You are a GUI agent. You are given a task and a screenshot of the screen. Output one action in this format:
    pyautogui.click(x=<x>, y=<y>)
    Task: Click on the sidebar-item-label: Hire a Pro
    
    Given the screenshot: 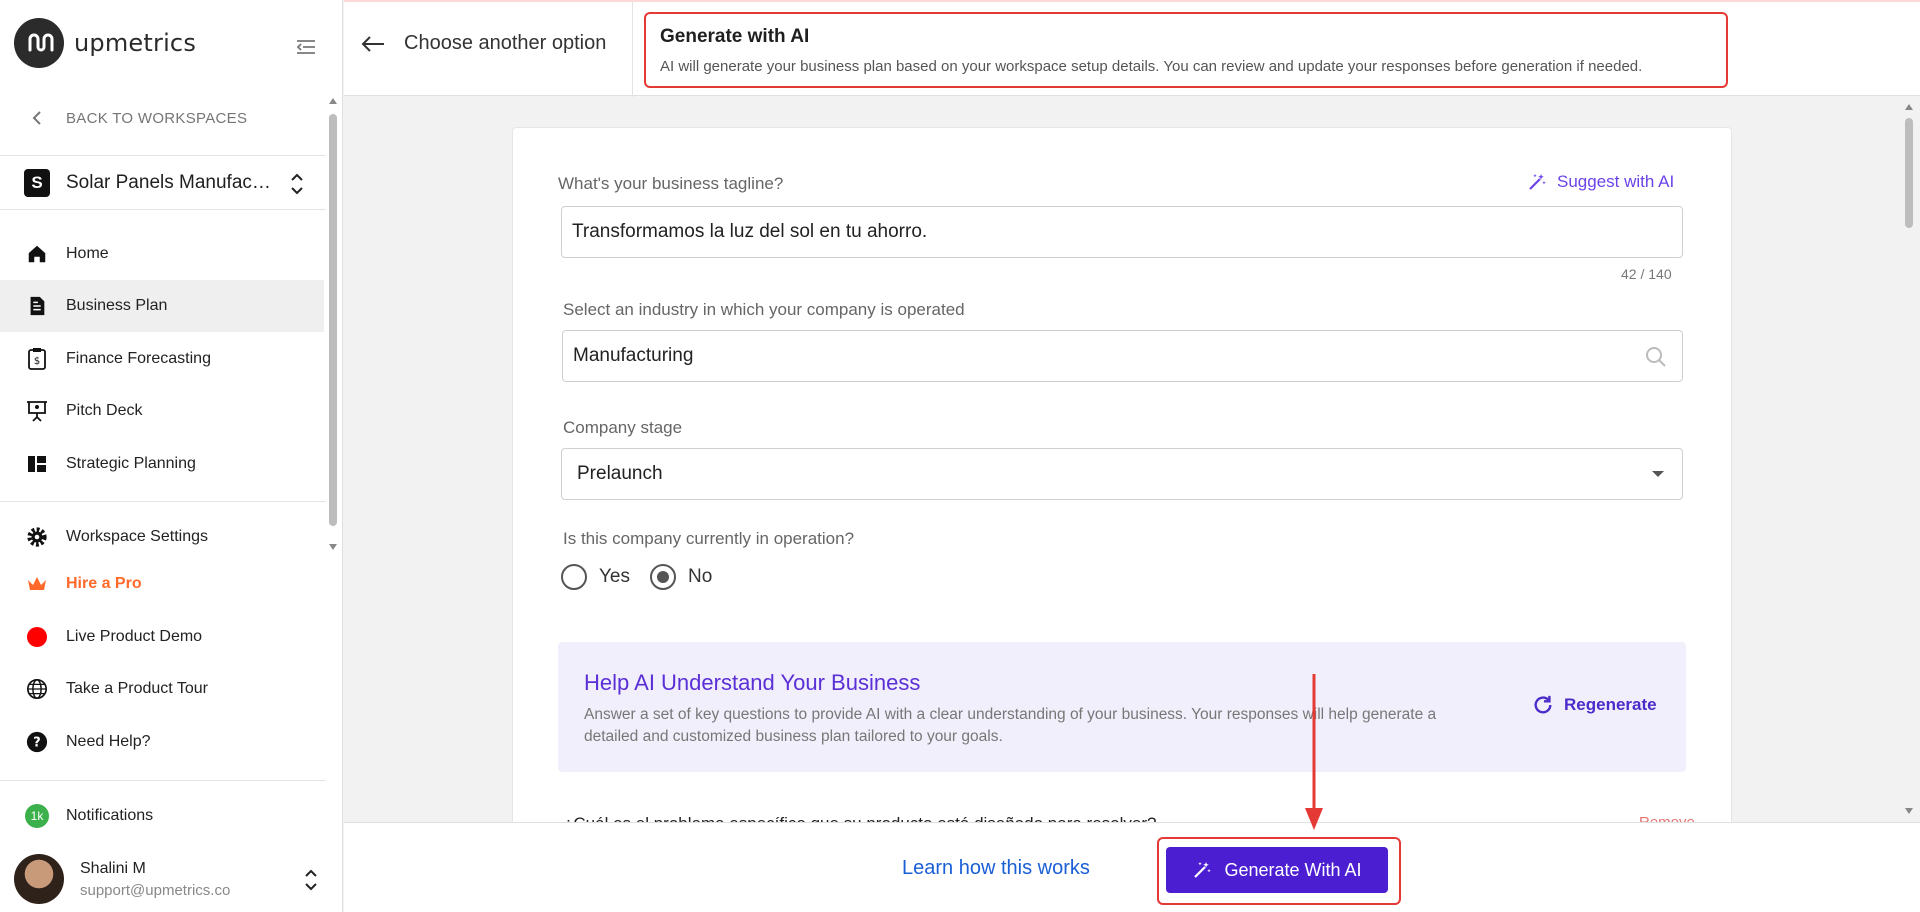 What is the action you would take?
    pyautogui.click(x=104, y=583)
    